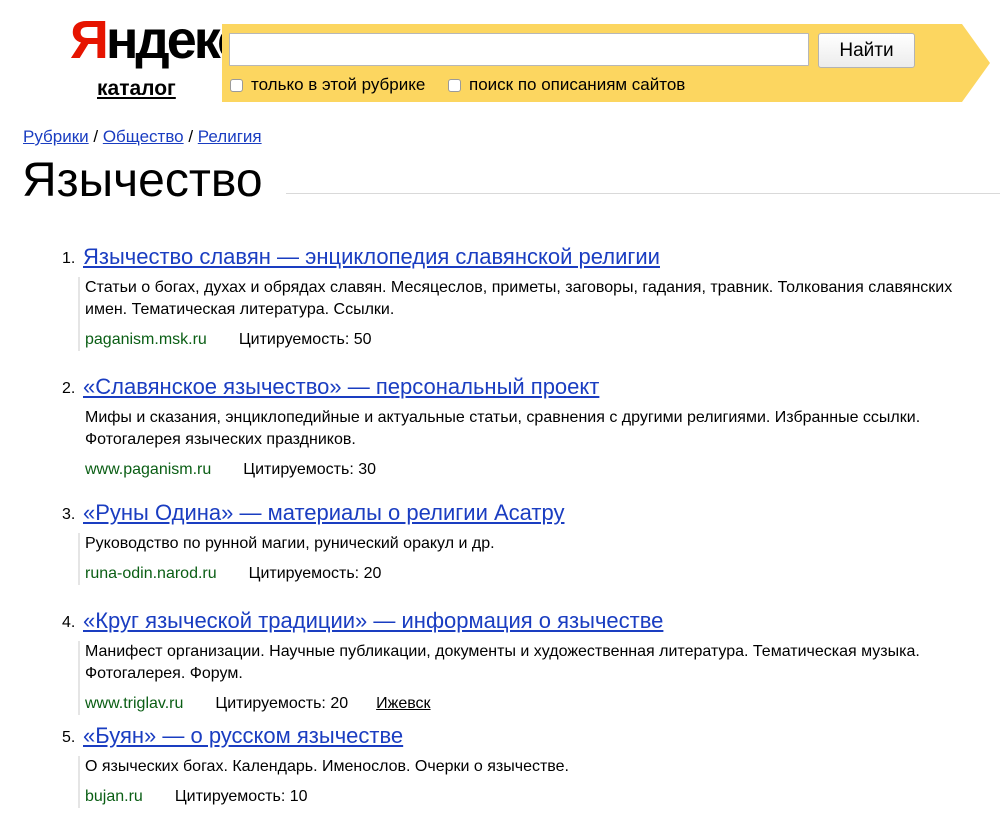  I want to click on page-title: Язычество, so click(142, 180).